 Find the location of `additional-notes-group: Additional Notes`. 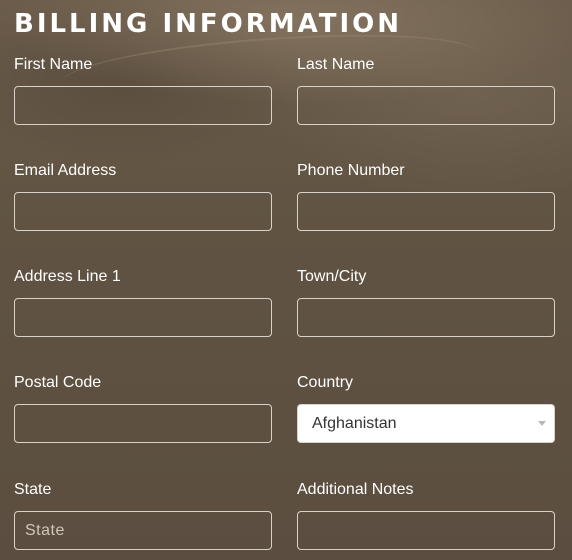

additional-notes-group: Additional Notes is located at coordinates (426, 515).